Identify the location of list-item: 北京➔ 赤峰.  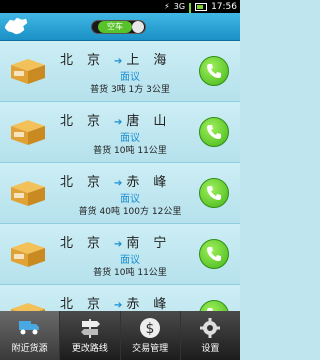
(120, 298).